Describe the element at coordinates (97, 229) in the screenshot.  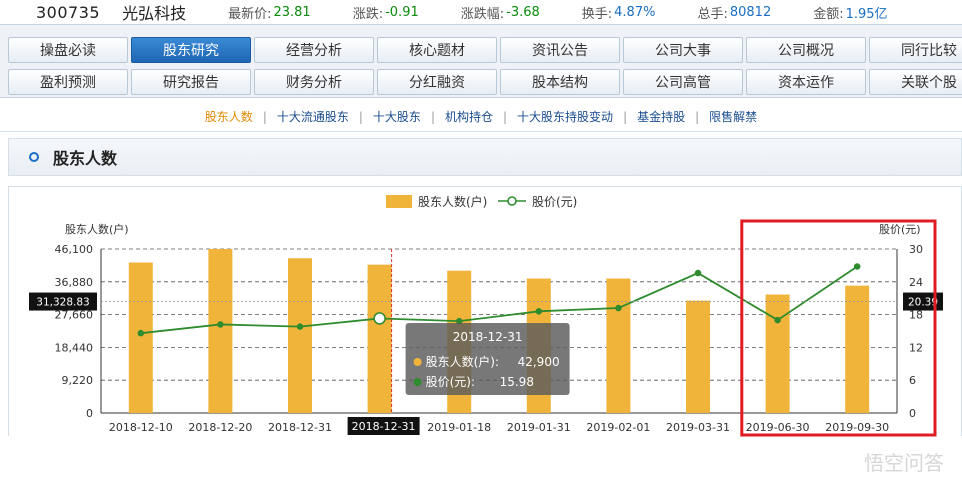
I see `y-axis-left-title: 股东人数(户)` at that location.